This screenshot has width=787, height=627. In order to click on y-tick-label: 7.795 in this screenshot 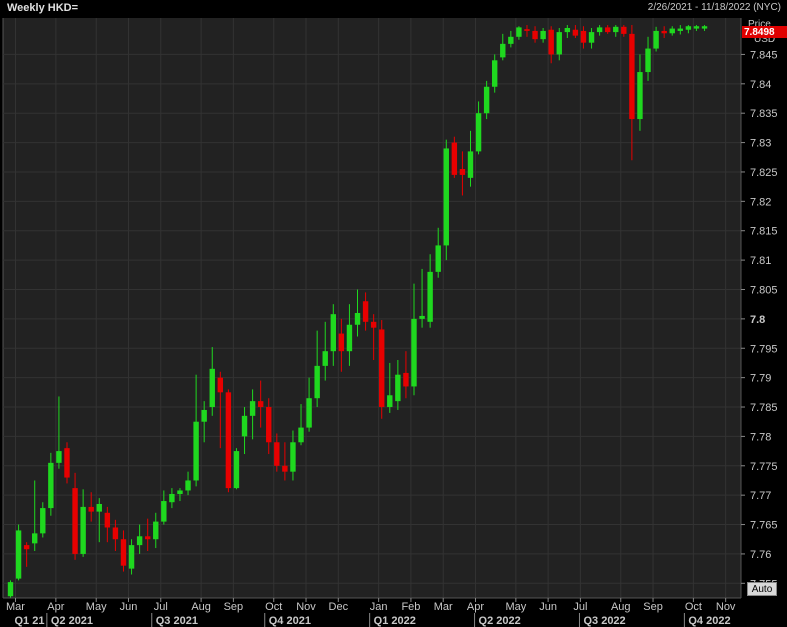, I will do `click(764, 349)`.